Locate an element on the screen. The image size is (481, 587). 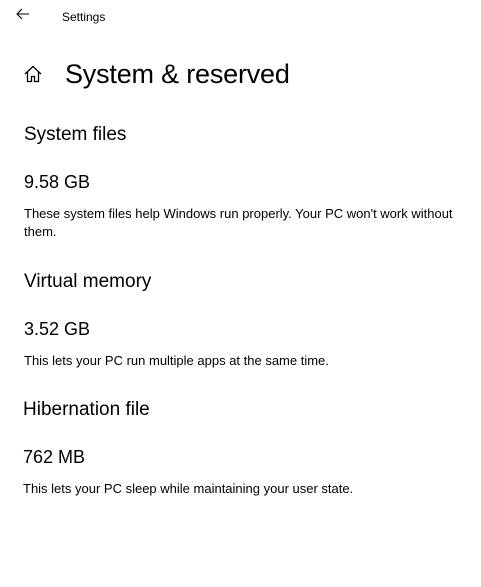
title-bar: Settings is located at coordinates (240, 16).